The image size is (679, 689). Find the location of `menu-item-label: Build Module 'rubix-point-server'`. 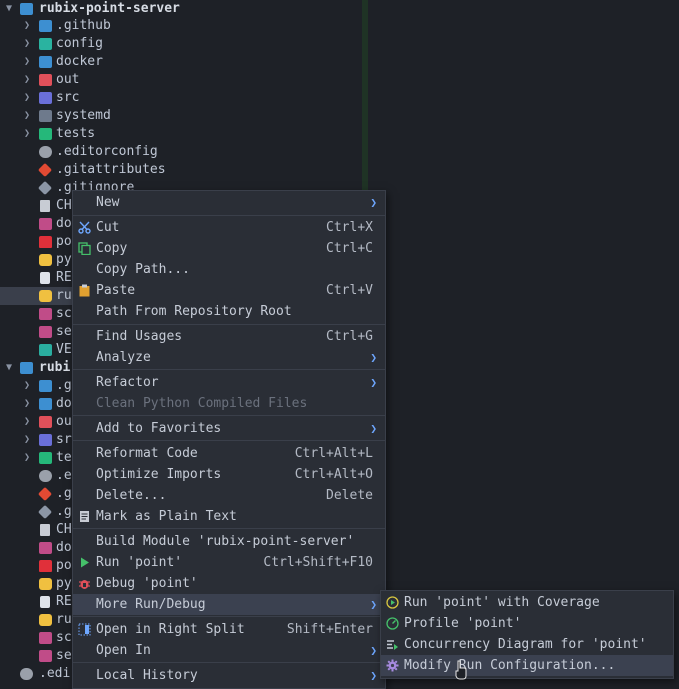

menu-item-label: Build Module 'rubix-point-server' is located at coordinates (225, 541).